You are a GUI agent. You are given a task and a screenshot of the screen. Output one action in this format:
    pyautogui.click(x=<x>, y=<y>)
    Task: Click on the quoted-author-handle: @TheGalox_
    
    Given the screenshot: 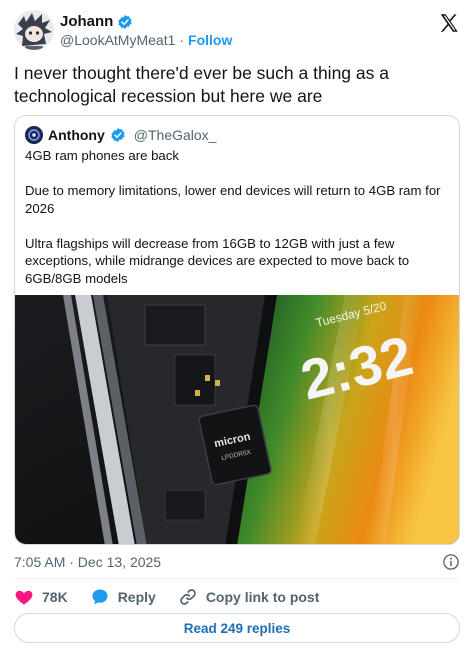 What is the action you would take?
    pyautogui.click(x=175, y=135)
    